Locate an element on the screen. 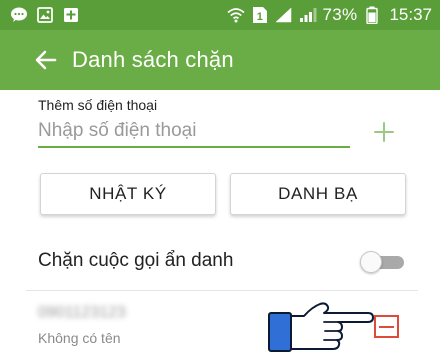 This screenshot has height=362, width=440. blocked-number: 0901123123 is located at coordinates (82, 312).